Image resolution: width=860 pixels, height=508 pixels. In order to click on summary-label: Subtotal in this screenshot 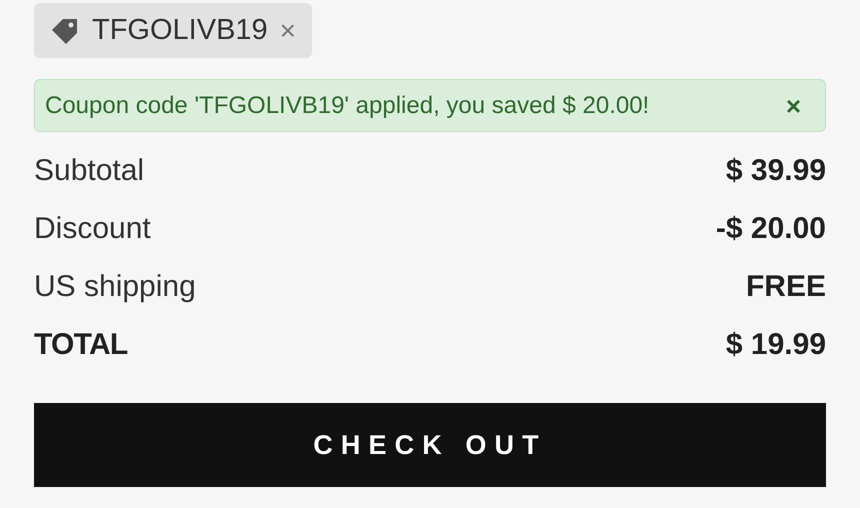, I will do `click(89, 170)`.